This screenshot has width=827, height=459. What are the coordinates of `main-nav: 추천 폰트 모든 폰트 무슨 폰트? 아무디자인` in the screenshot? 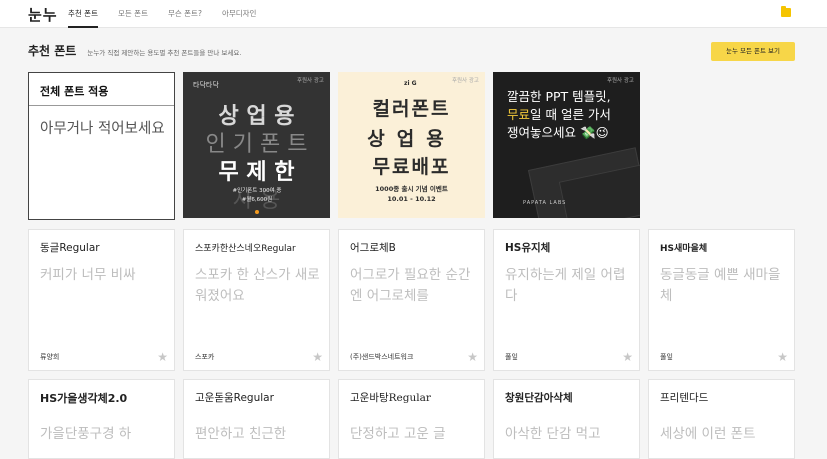 It's located at (172, 14).